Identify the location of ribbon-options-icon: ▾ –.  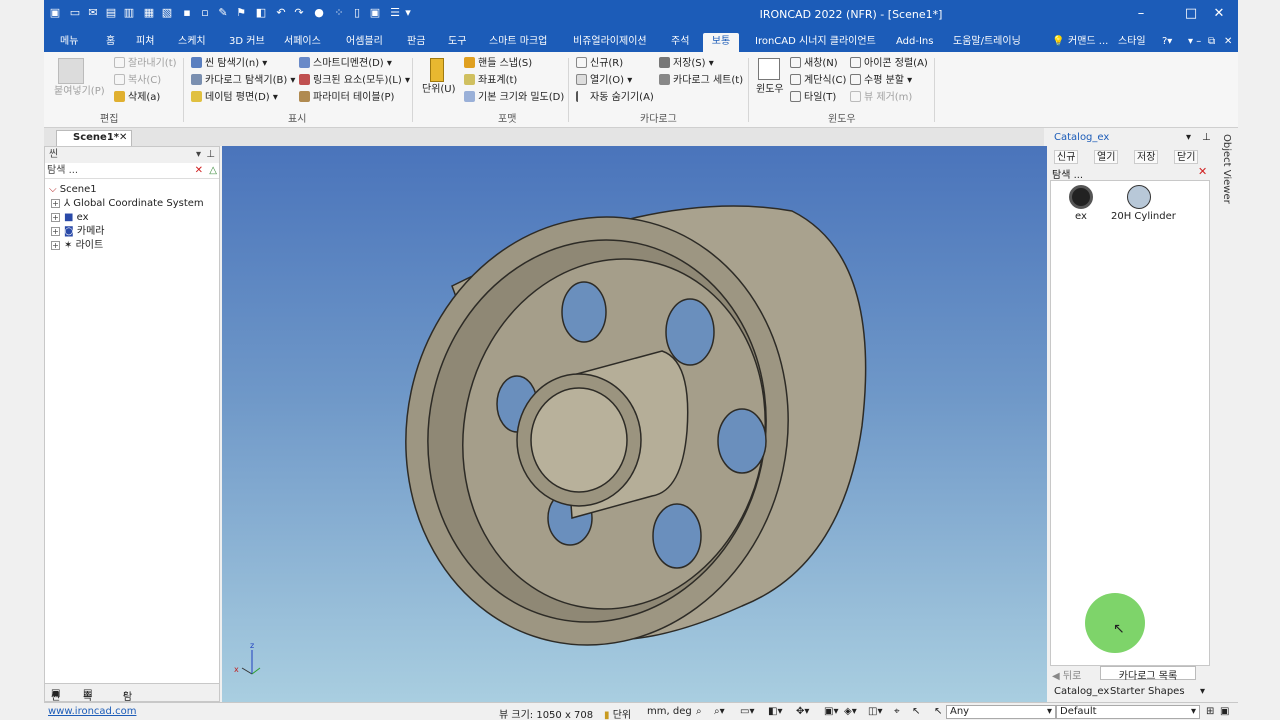
(1194, 42).